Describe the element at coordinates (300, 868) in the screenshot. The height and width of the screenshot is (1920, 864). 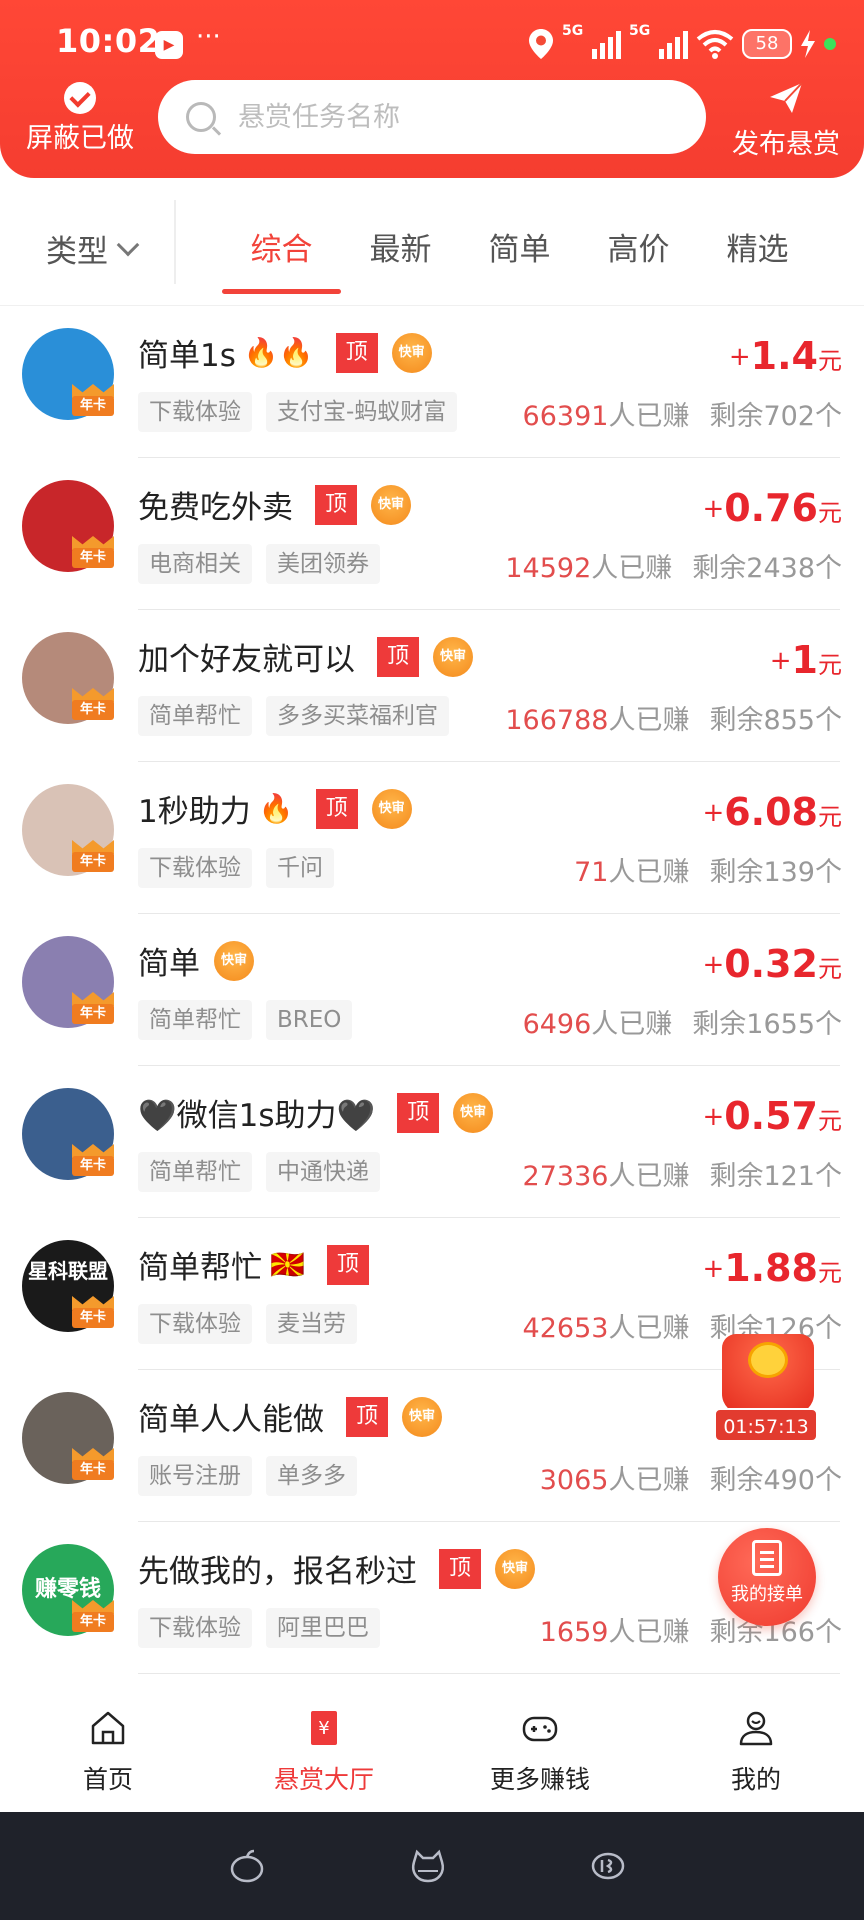
I see `merchant-tag: 千问` at that location.